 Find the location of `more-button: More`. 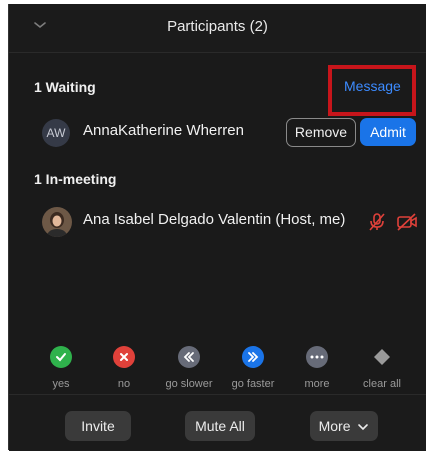

more-button: More is located at coordinates (344, 426).